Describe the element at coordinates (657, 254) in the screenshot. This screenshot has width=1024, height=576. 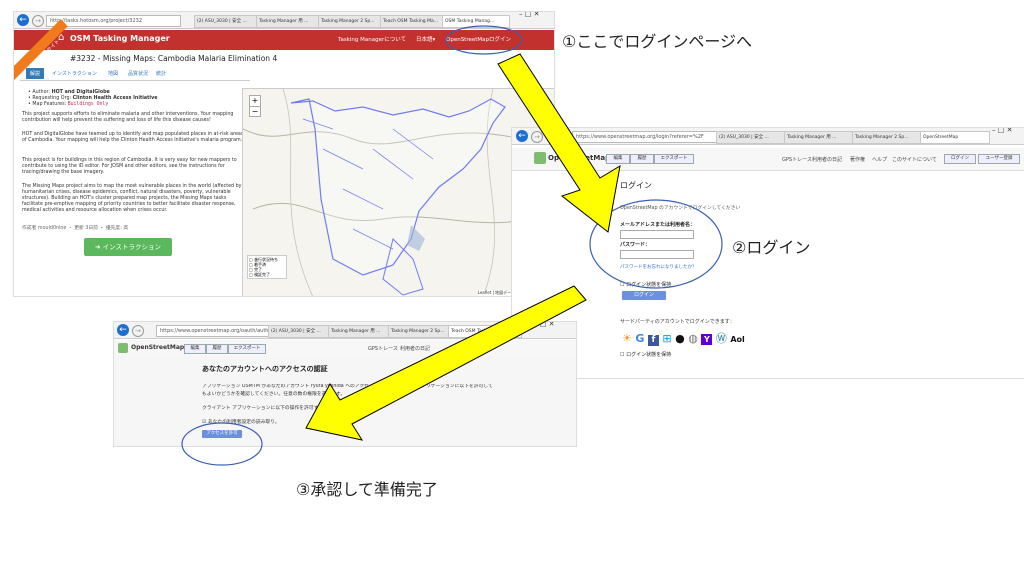
I see `password-field` at that location.